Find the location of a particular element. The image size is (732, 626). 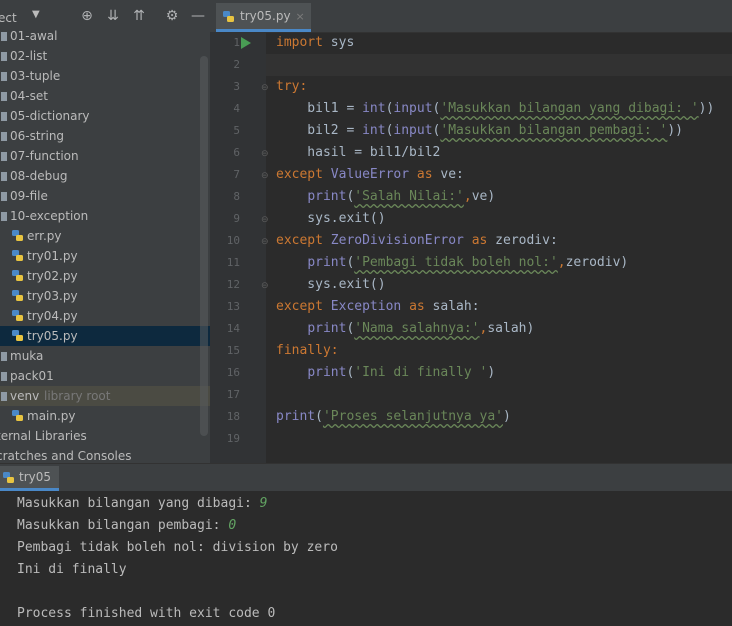

console-text: Process finished with exit code 0 is located at coordinates (146, 613).